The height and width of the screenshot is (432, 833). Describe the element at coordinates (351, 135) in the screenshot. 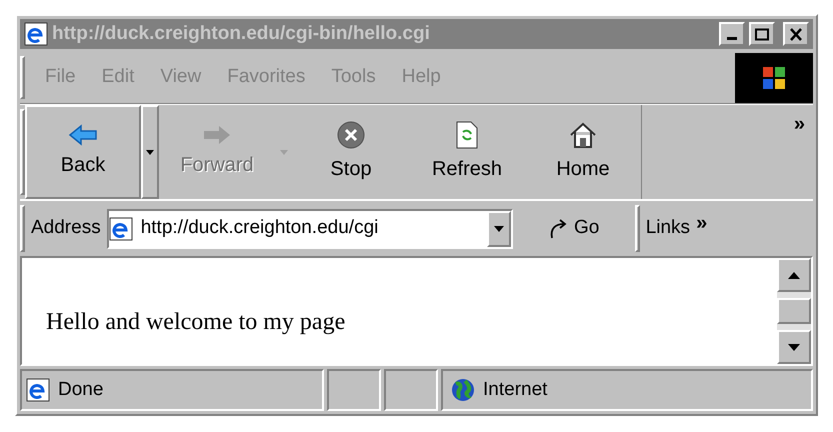

I see `stop-icon` at that location.